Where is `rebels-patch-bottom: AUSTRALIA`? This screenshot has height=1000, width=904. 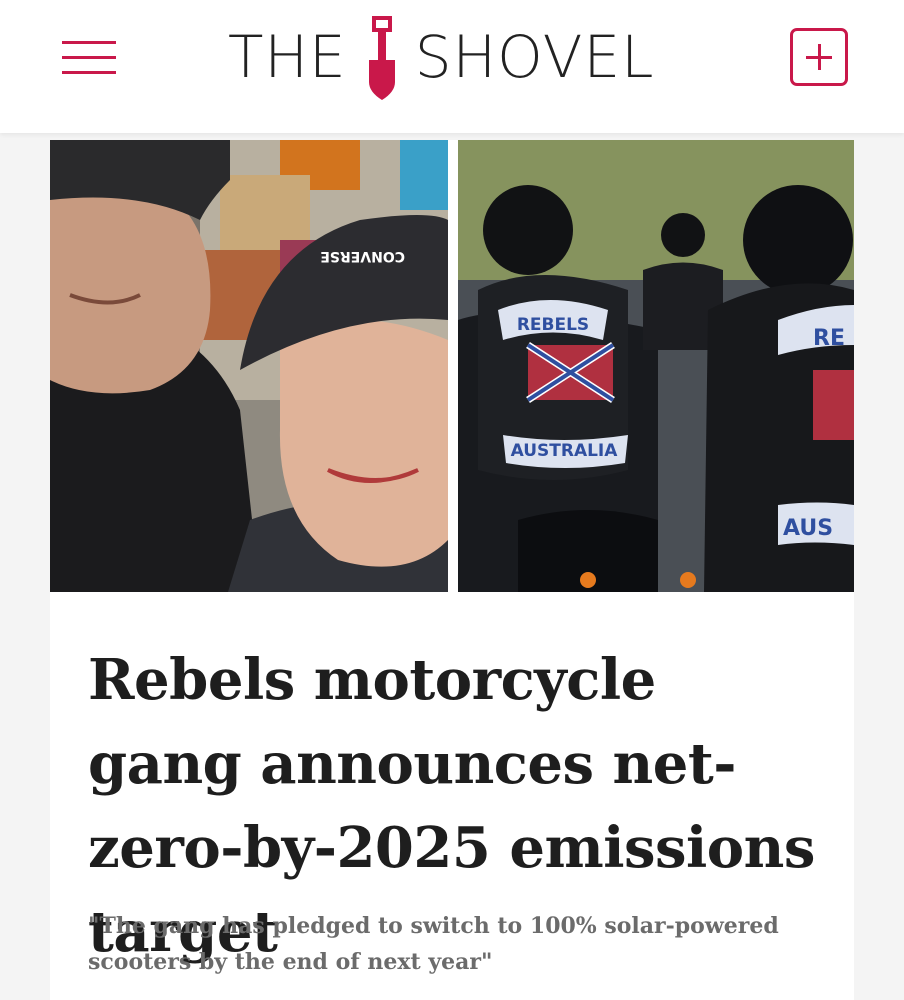
rebels-patch-bottom: AUSTRALIA is located at coordinates (565, 451).